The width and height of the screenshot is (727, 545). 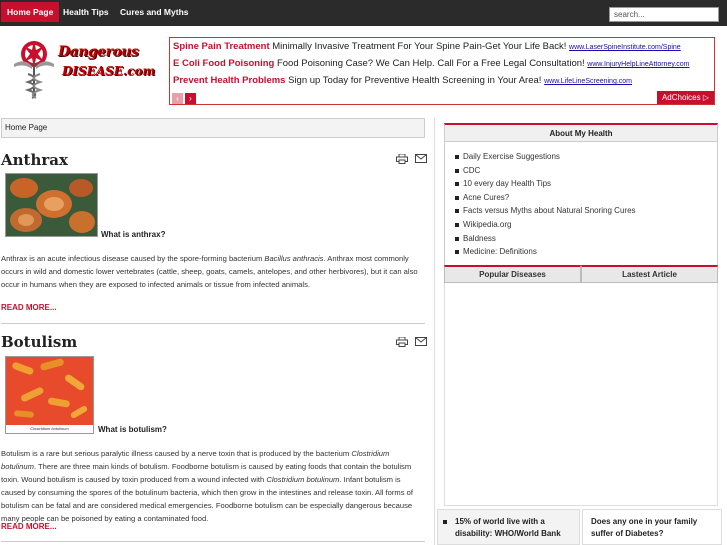 What do you see at coordinates (583, 225) in the screenshot?
I see `list-item: Wikipedia.org` at bounding box center [583, 225].